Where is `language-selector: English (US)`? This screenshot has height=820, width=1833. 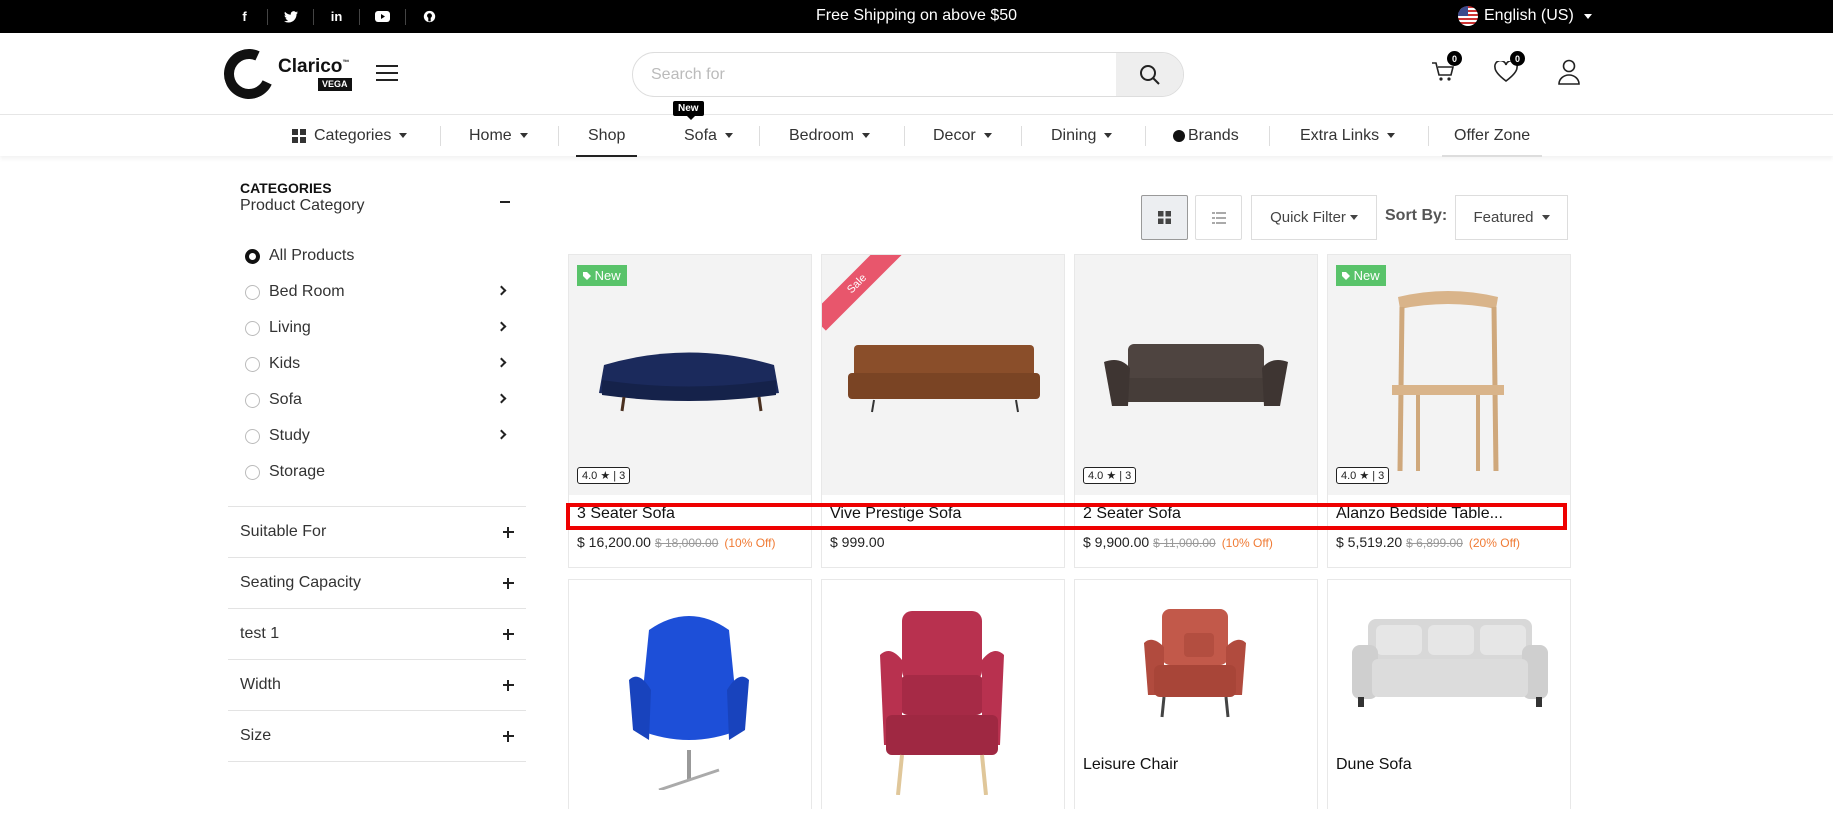
language-selector: English (US) is located at coordinates (1525, 16).